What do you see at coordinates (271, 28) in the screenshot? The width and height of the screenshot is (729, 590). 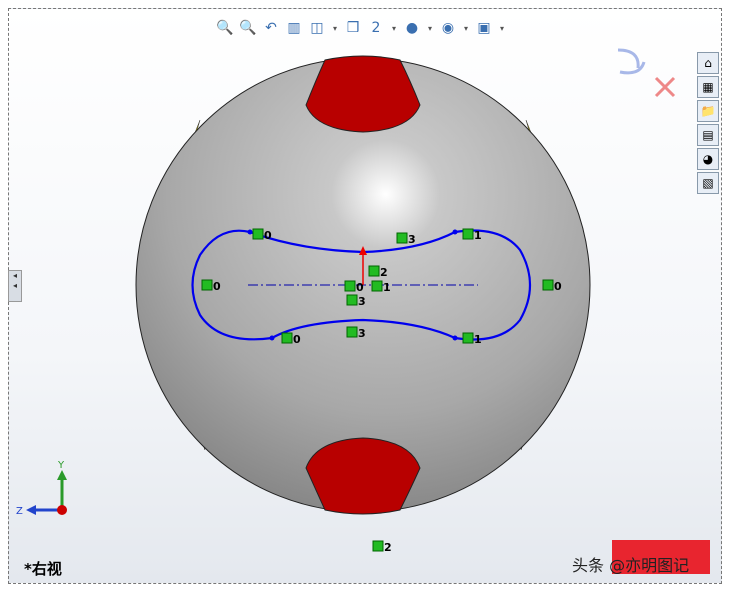 I see `previous-view-icon: ↶` at bounding box center [271, 28].